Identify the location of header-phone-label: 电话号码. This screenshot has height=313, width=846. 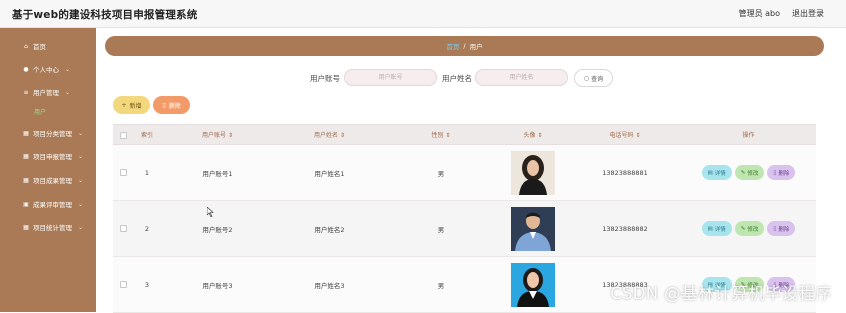
(622, 135).